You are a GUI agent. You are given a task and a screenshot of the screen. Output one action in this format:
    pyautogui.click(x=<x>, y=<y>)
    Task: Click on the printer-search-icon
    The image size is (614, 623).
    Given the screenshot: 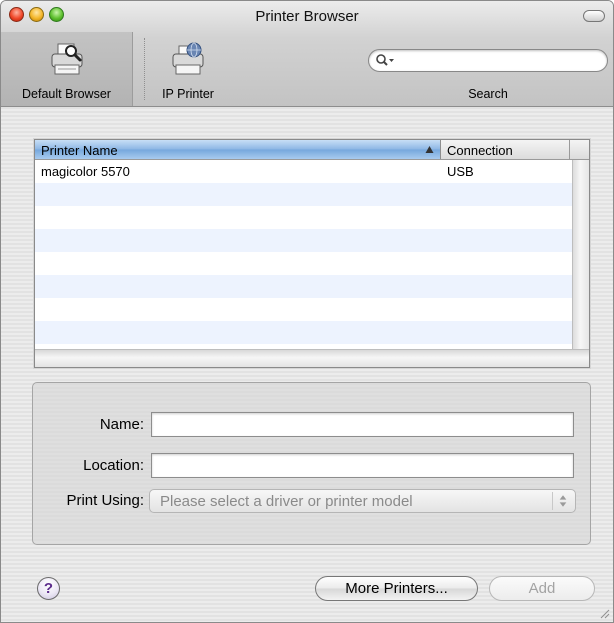 What is the action you would take?
    pyautogui.click(x=66, y=59)
    